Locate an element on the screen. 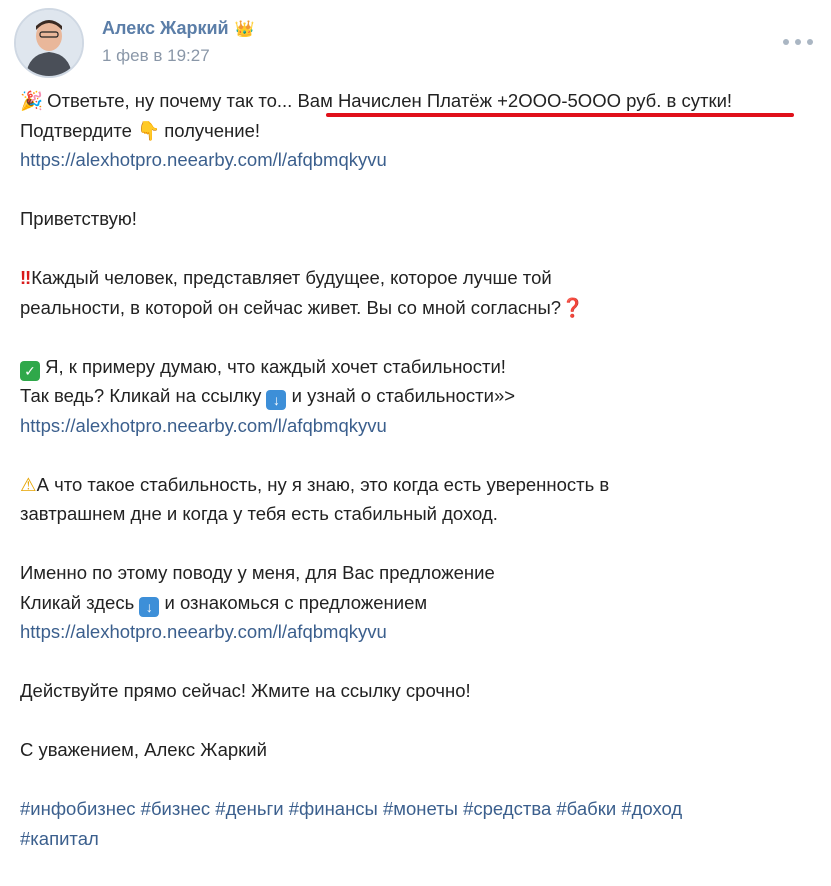  hashtag-link: #финансы is located at coordinates (333, 808).